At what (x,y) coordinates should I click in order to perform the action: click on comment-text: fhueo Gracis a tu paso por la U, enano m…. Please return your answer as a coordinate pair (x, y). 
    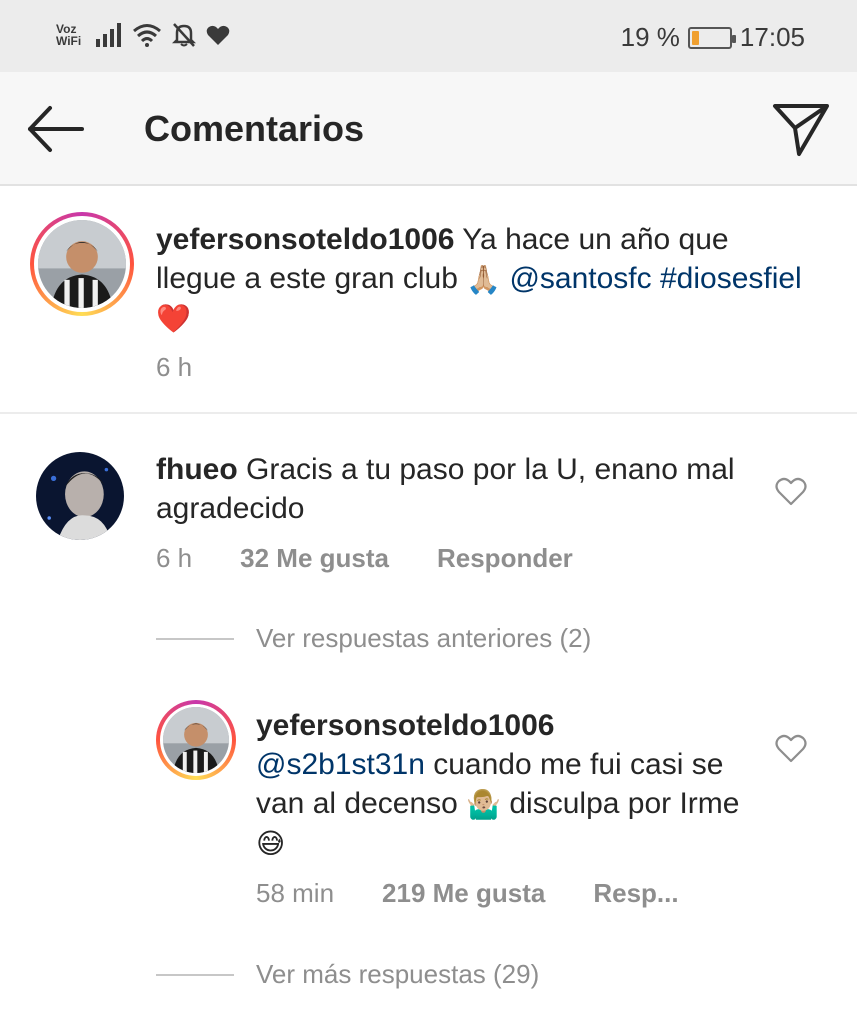
    Looking at the image, I should click on (456, 489).